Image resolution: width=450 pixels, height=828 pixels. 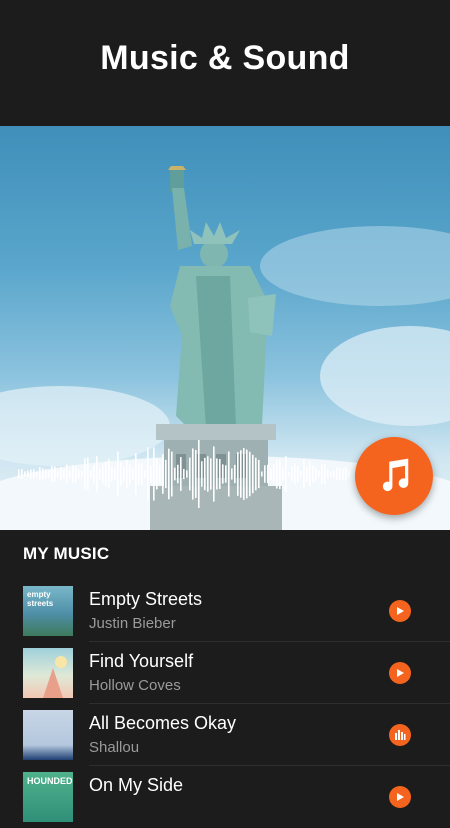 I want to click on track-artist: Hollow Coves, so click(x=135, y=685).